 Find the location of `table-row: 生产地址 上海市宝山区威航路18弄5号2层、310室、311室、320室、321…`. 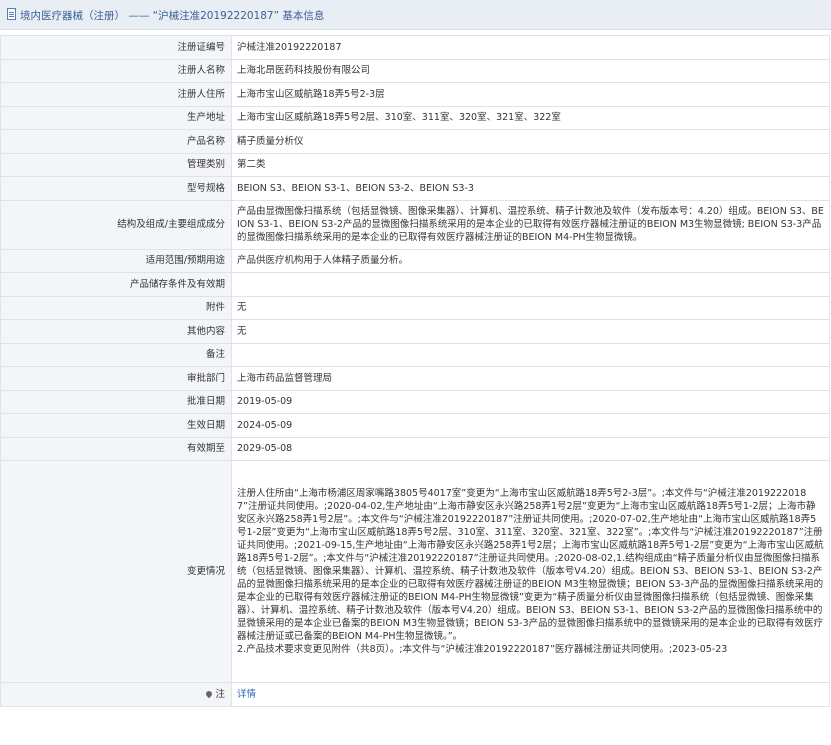

table-row: 生产地址 上海市宝山区威航路18弄5号2层、310室、311室、320室、321… is located at coordinates (415, 117).